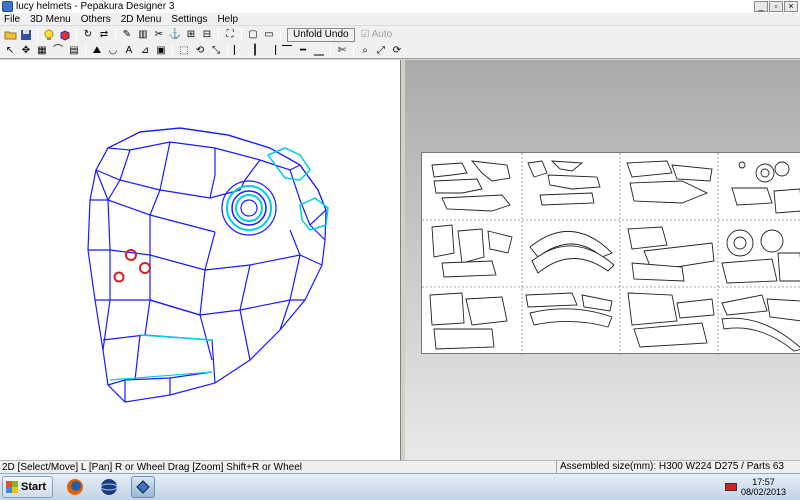 This screenshot has height=500, width=800. I want to click on align-middle-icon: ━, so click(303, 50).